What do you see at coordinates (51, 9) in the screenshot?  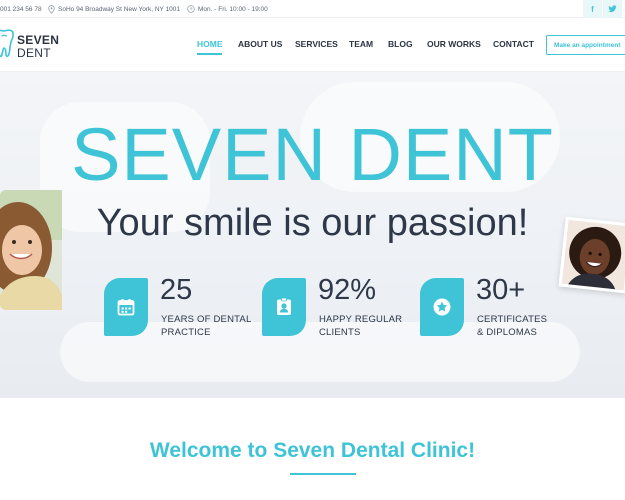 I see `location-pin-icon` at bounding box center [51, 9].